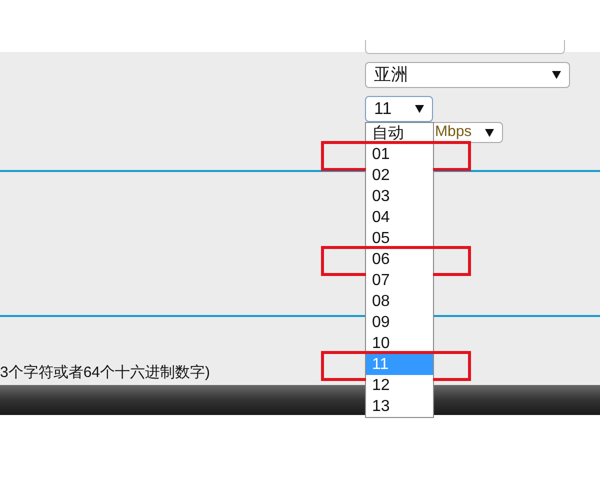 This screenshot has height=480, width=600. Describe the element at coordinates (399, 109) in the screenshot. I see `channel-select: 11` at that location.